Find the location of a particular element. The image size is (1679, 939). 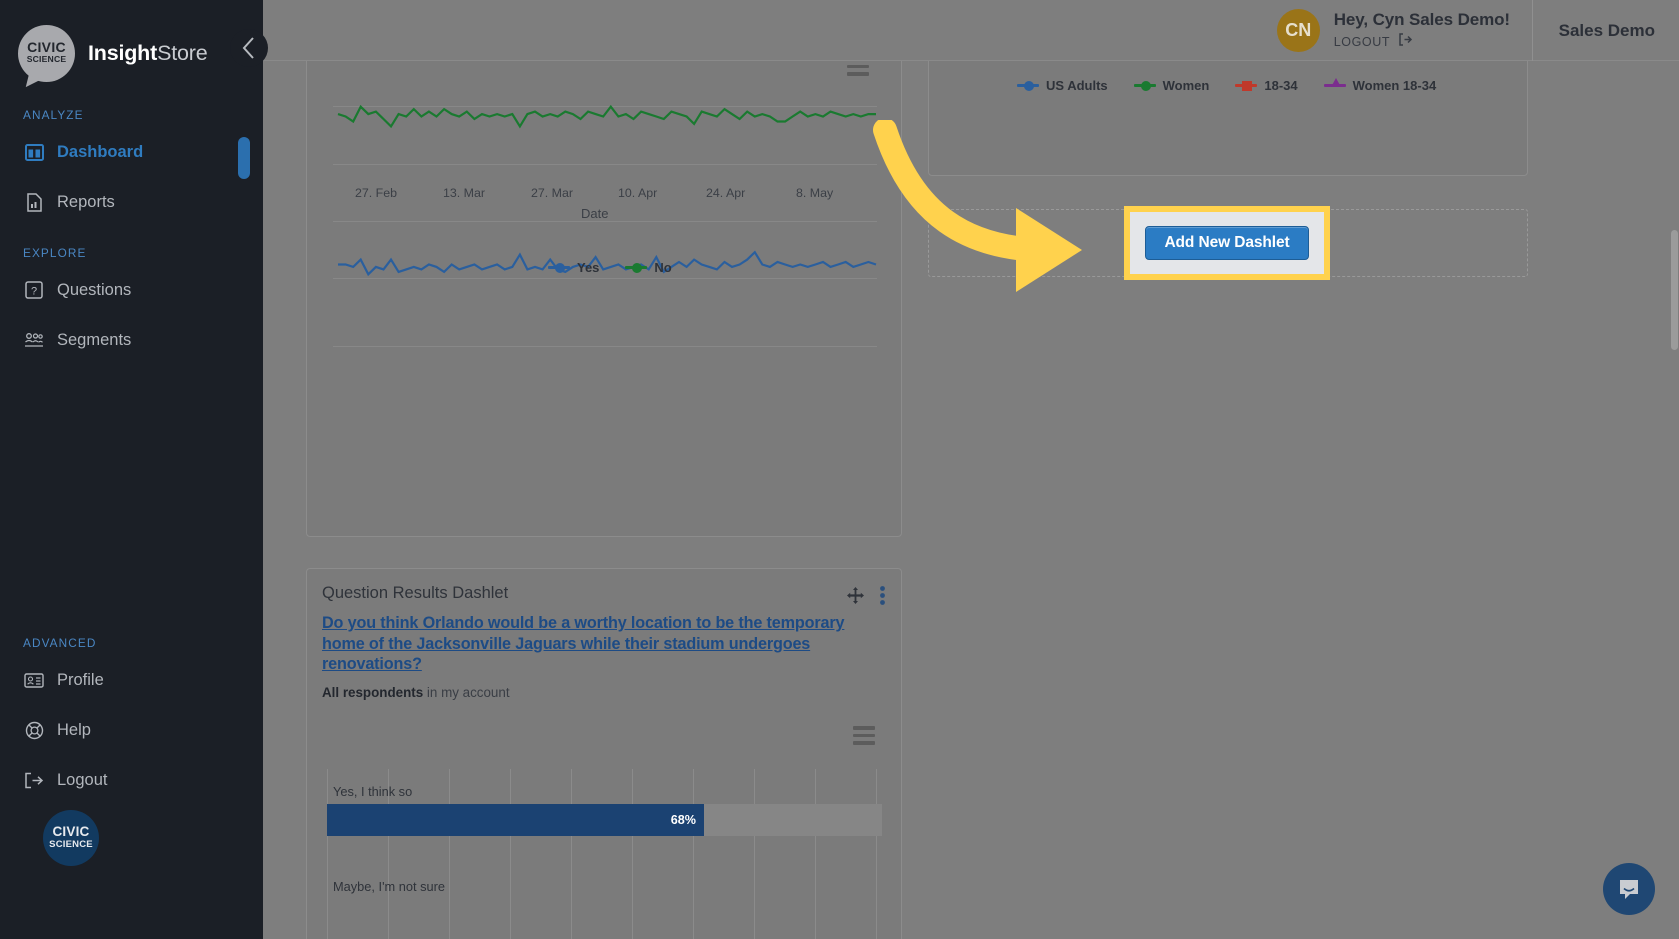

profile-card-icon is located at coordinates (34, 680).